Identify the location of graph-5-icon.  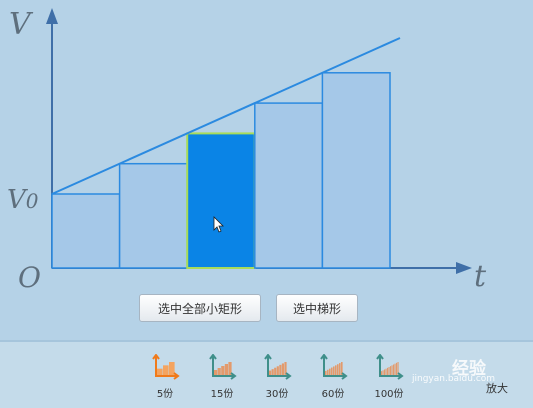
(165, 368).